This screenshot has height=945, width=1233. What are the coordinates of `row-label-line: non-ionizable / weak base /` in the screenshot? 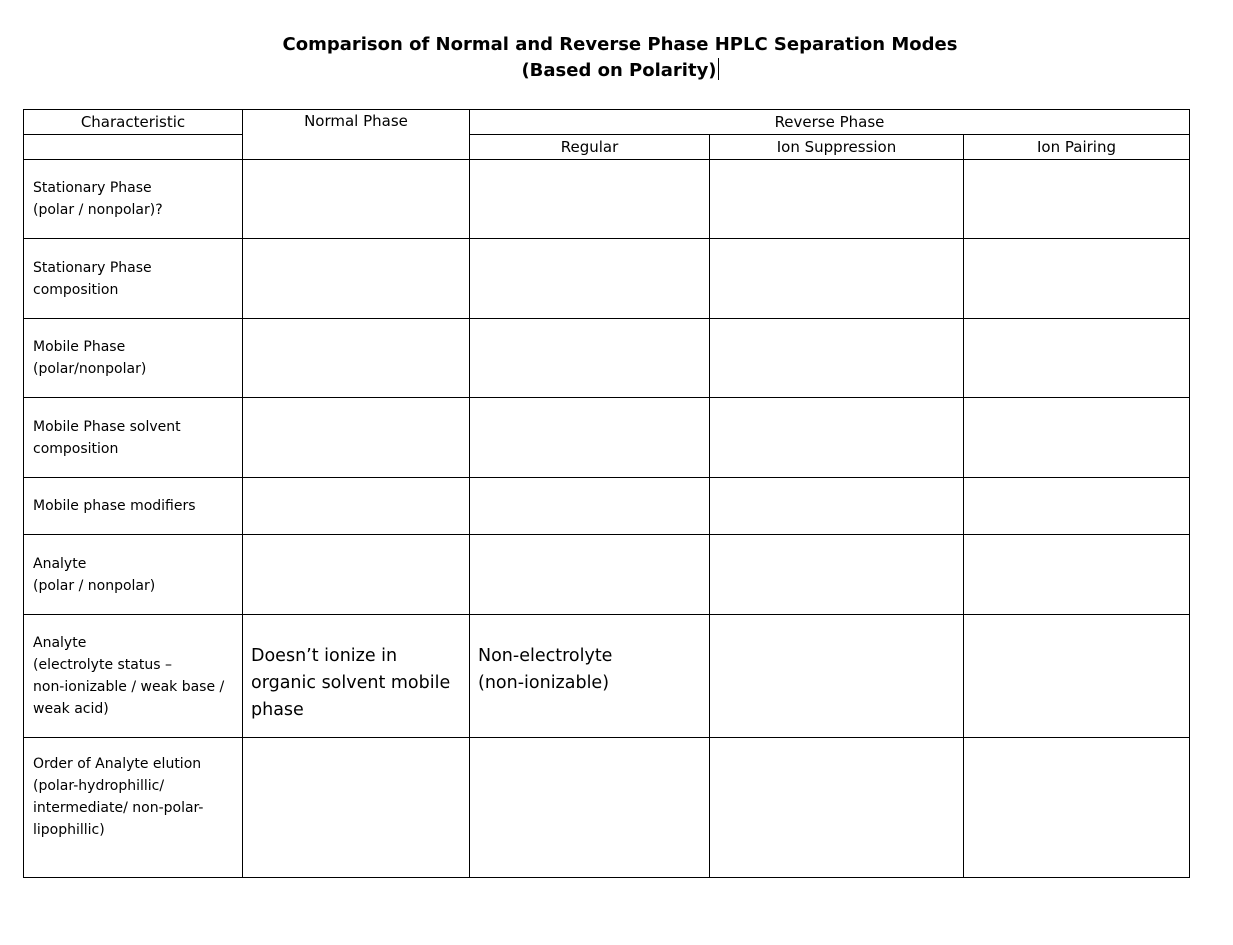 It's located at (129, 687).